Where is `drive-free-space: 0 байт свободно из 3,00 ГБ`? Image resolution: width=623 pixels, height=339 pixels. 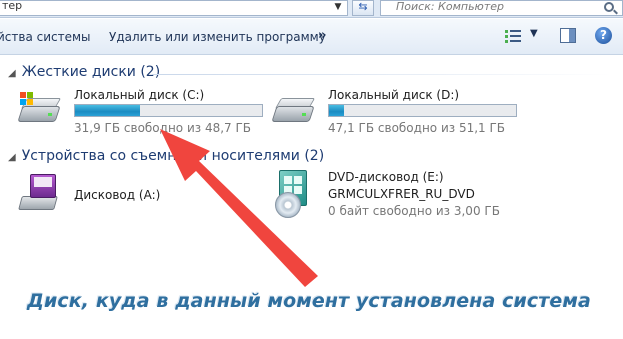
drive-free-space: 0 байт свободно из 3,00 ГБ is located at coordinates (414, 211).